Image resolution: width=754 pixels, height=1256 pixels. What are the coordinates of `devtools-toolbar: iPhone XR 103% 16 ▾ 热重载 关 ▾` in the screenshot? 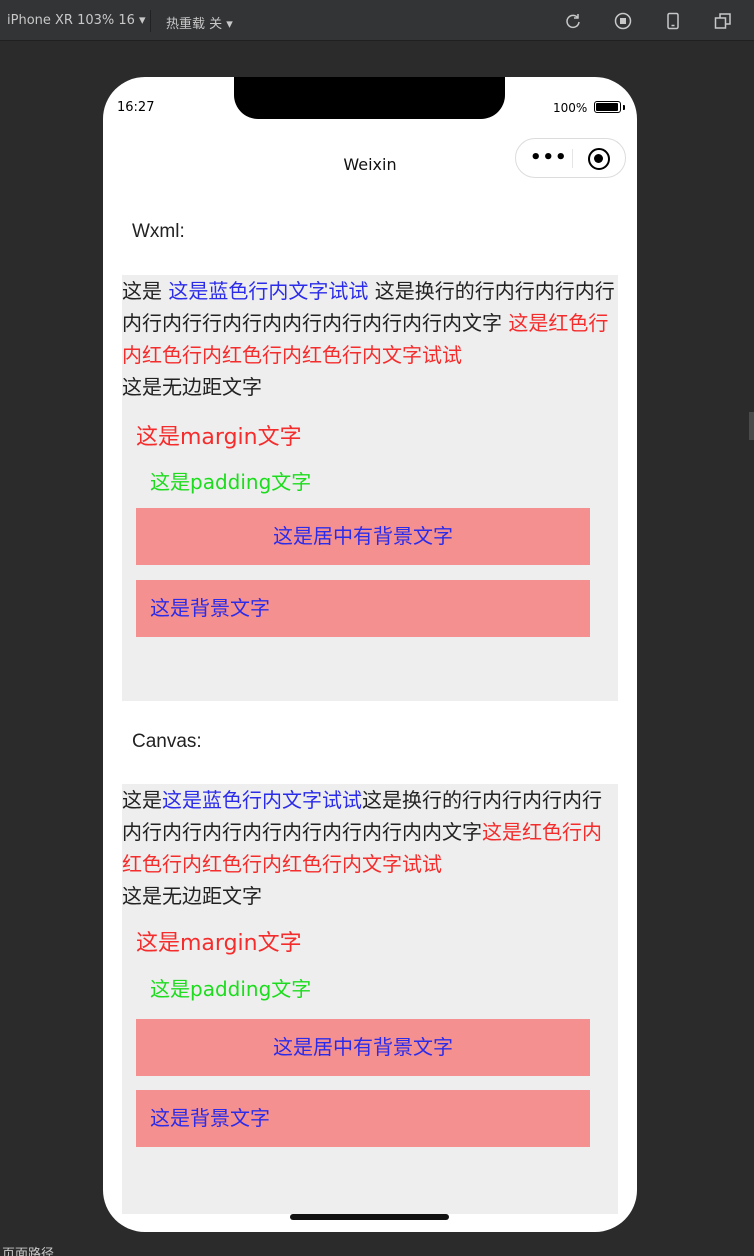 It's located at (377, 20).